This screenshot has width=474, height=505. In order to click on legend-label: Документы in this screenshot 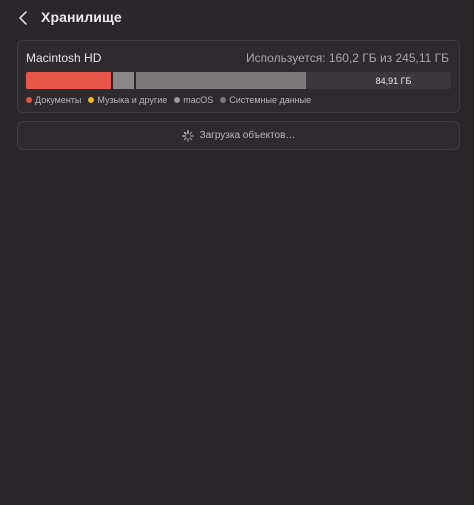, I will do `click(58, 100)`.